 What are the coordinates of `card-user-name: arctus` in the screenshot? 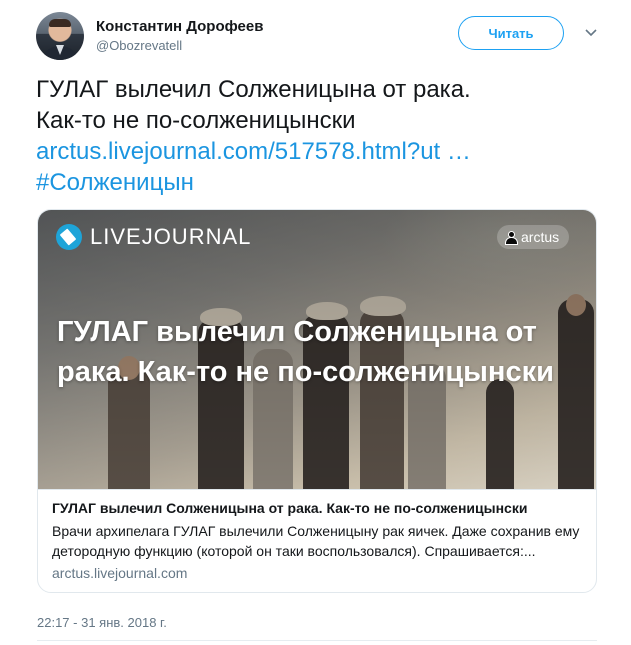 It's located at (540, 237).